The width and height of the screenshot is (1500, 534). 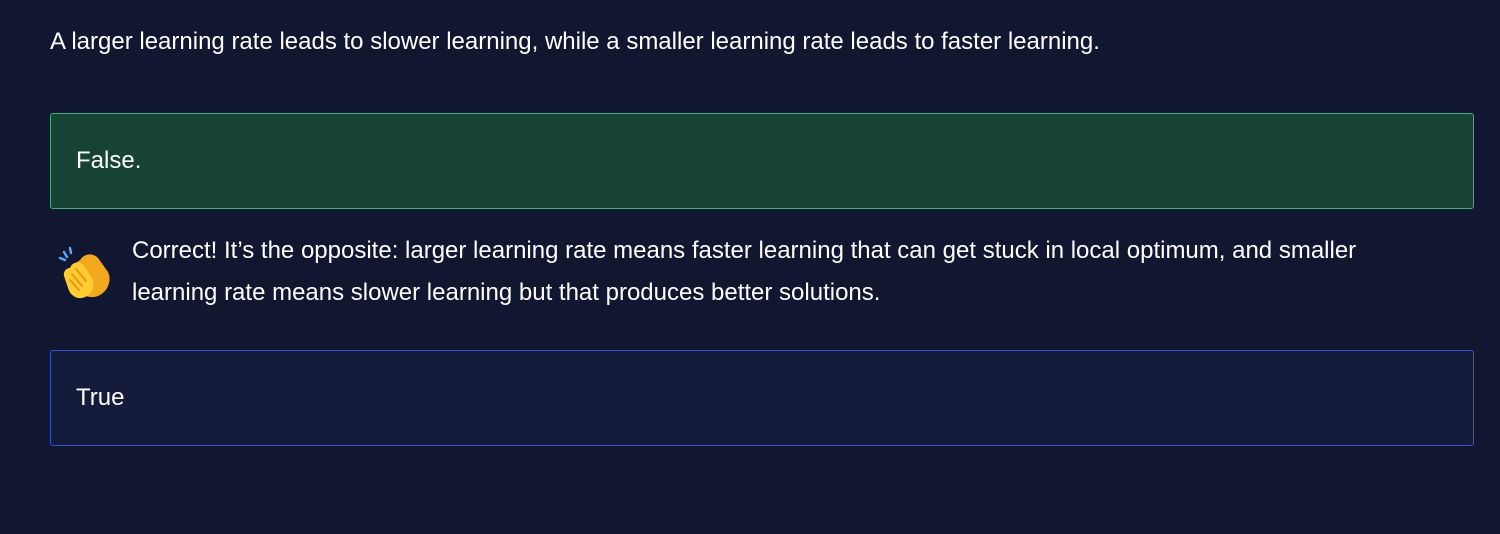 What do you see at coordinates (100, 397) in the screenshot?
I see `answer-option-label: True` at bounding box center [100, 397].